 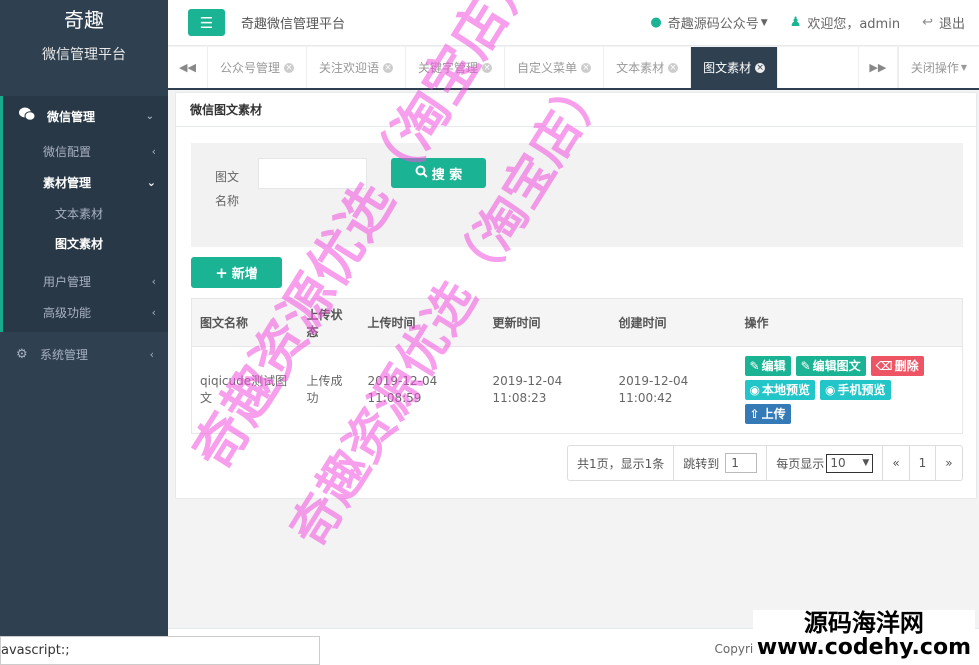 What do you see at coordinates (547, 322) in the screenshot?
I see `column-header-update-time: 更新时间` at bounding box center [547, 322].